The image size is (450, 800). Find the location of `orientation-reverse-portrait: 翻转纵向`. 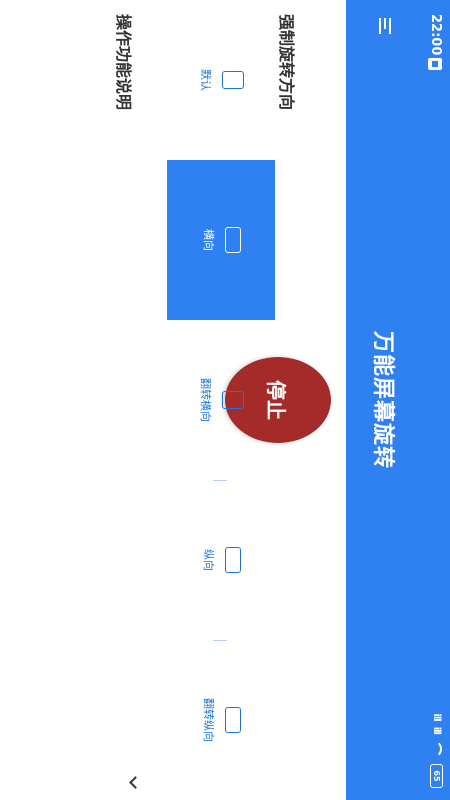

orientation-reverse-portrait: 翻转纵向 is located at coordinates (221, 720).